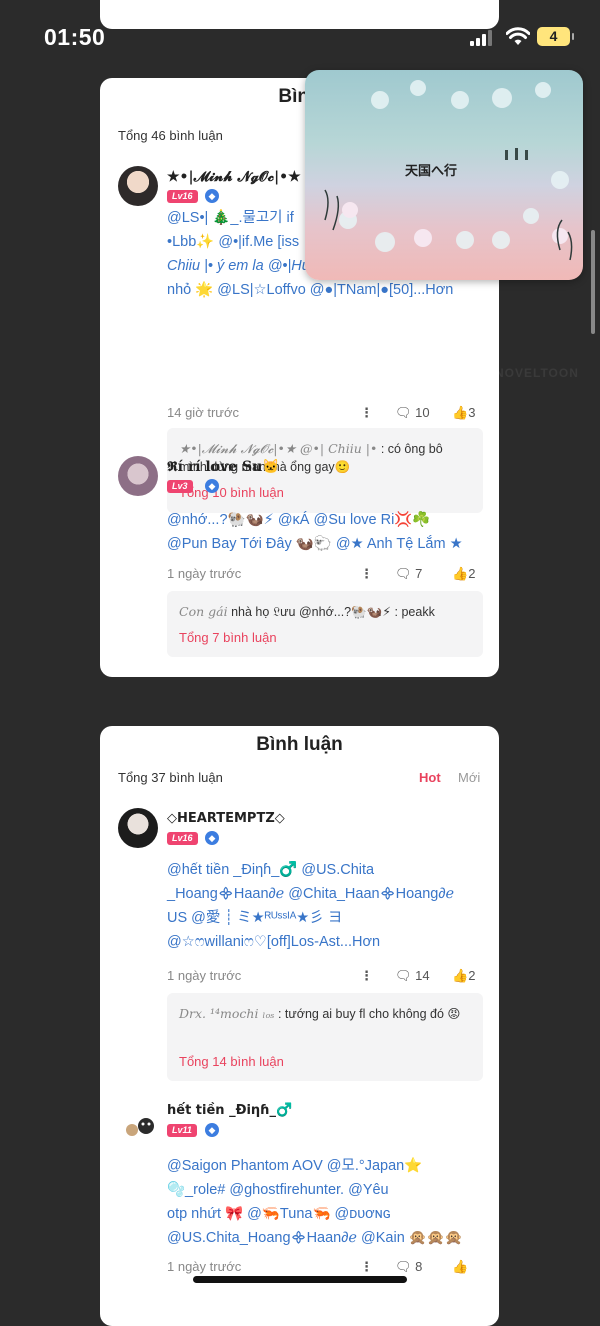  What do you see at coordinates (555, 36) in the screenshot?
I see `battery-icon: 4` at bounding box center [555, 36].